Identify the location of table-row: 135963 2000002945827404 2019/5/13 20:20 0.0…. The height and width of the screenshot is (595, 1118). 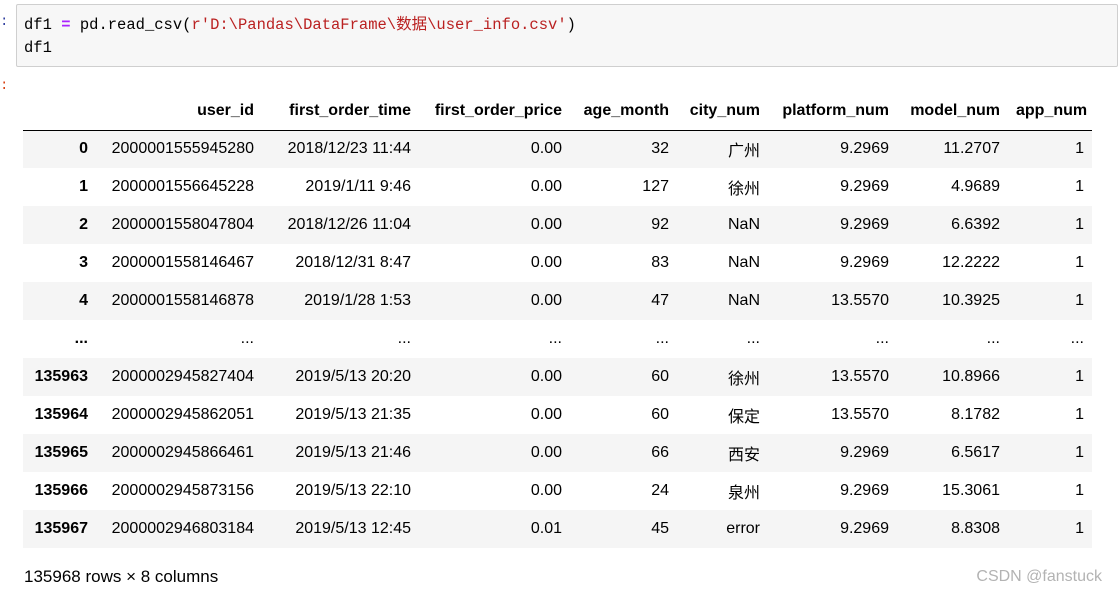
(557, 377).